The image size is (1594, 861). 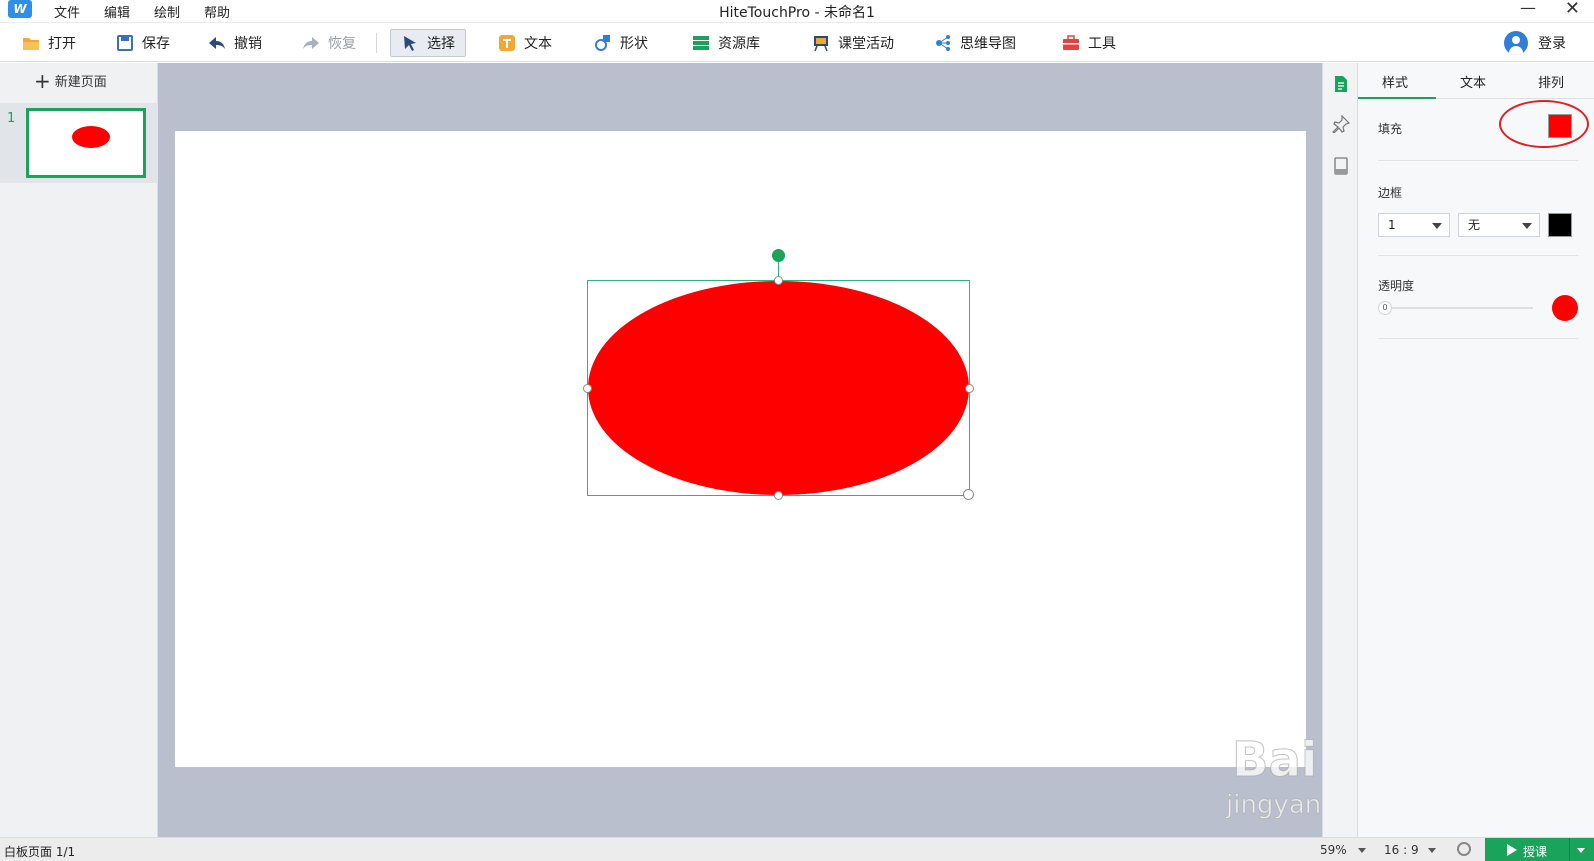 I want to click on opacity-slider-track, so click(x=1460, y=308).